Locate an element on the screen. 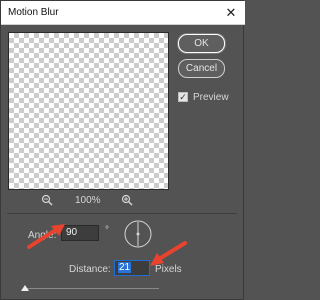  distance-slider-thumb is located at coordinates (25, 288).